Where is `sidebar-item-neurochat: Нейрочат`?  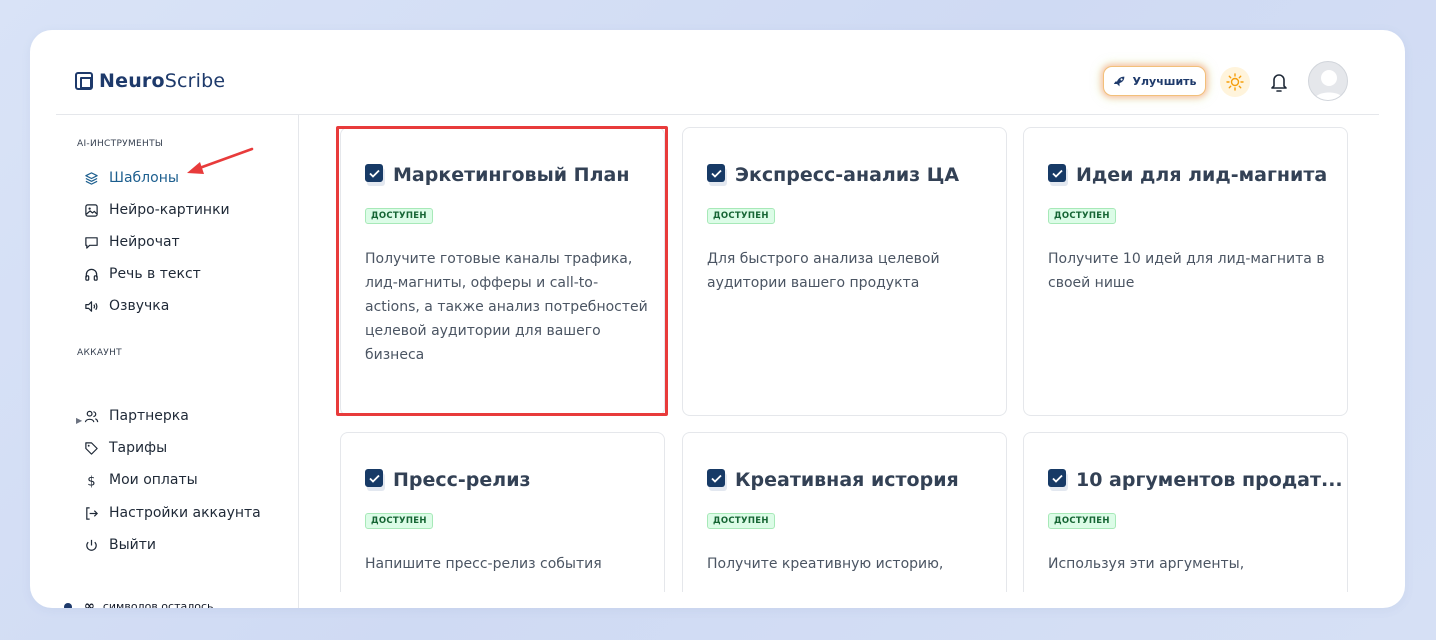 sidebar-item-neurochat: Нейрочат is located at coordinates (132, 242).